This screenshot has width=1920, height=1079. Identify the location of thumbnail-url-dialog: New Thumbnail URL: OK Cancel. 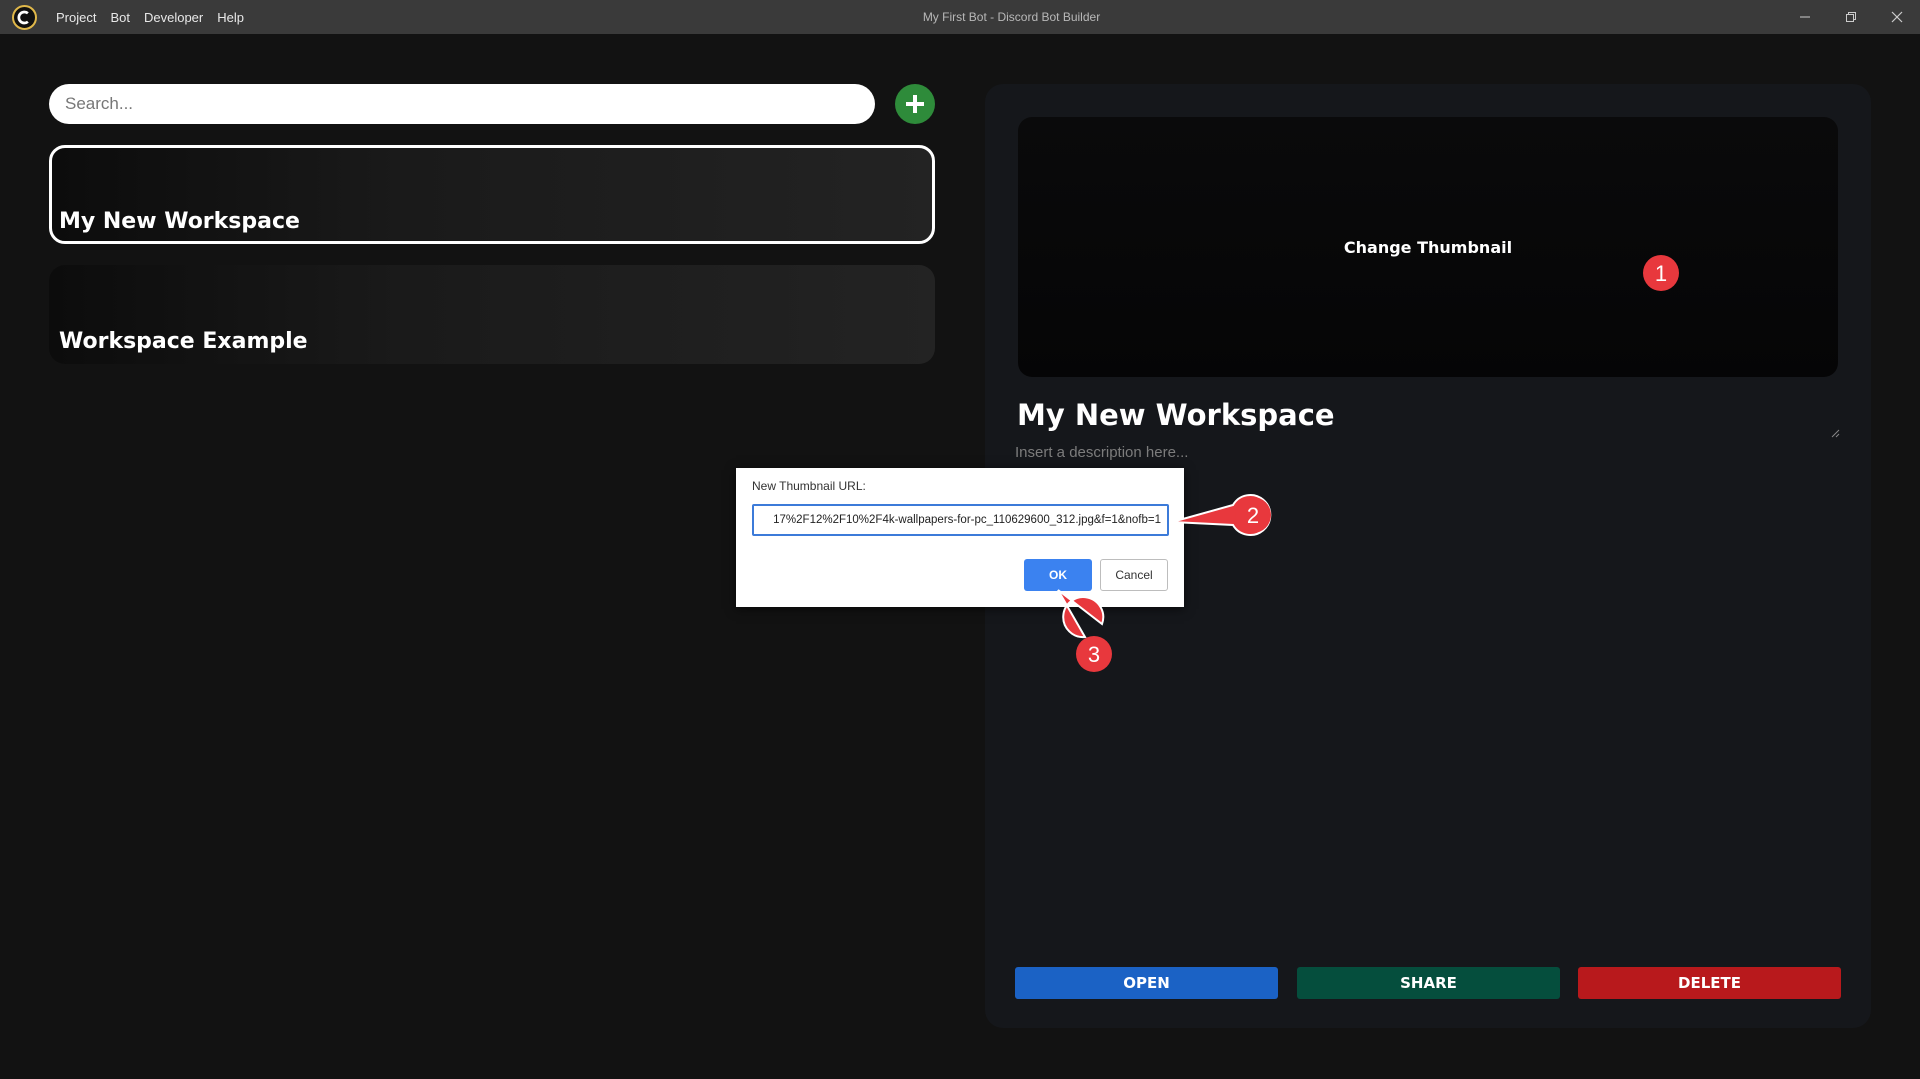
(960, 537).